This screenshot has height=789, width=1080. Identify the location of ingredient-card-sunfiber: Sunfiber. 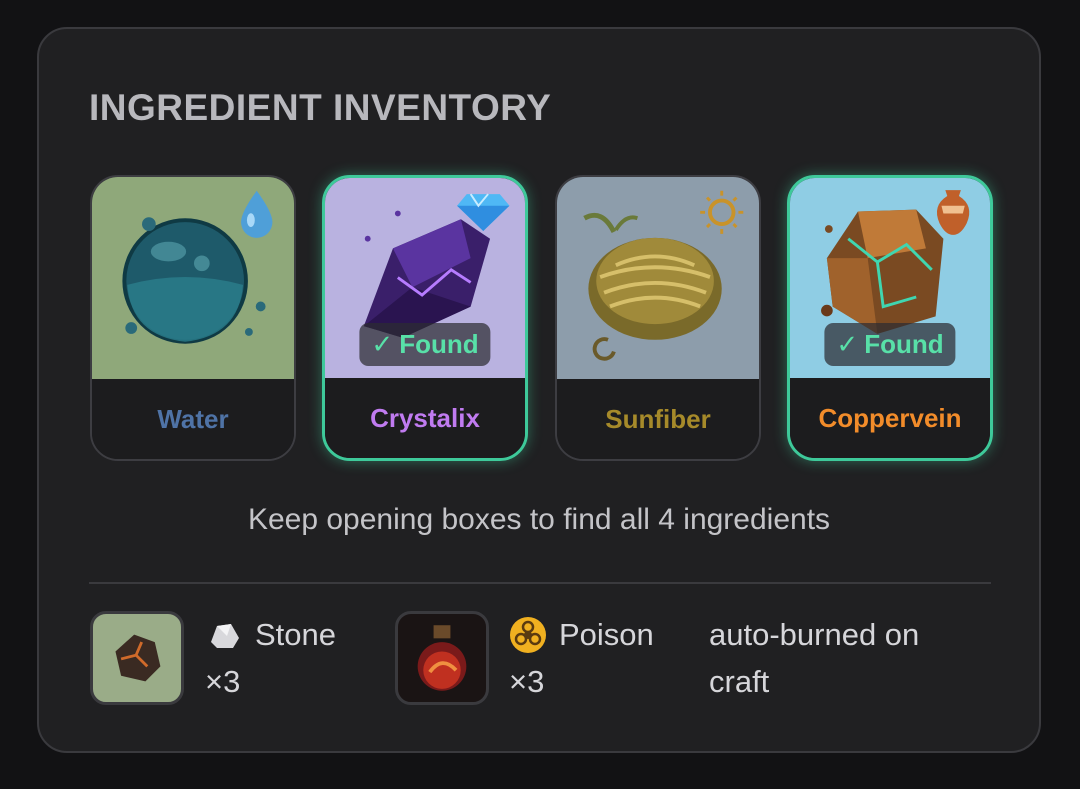
(658, 318).